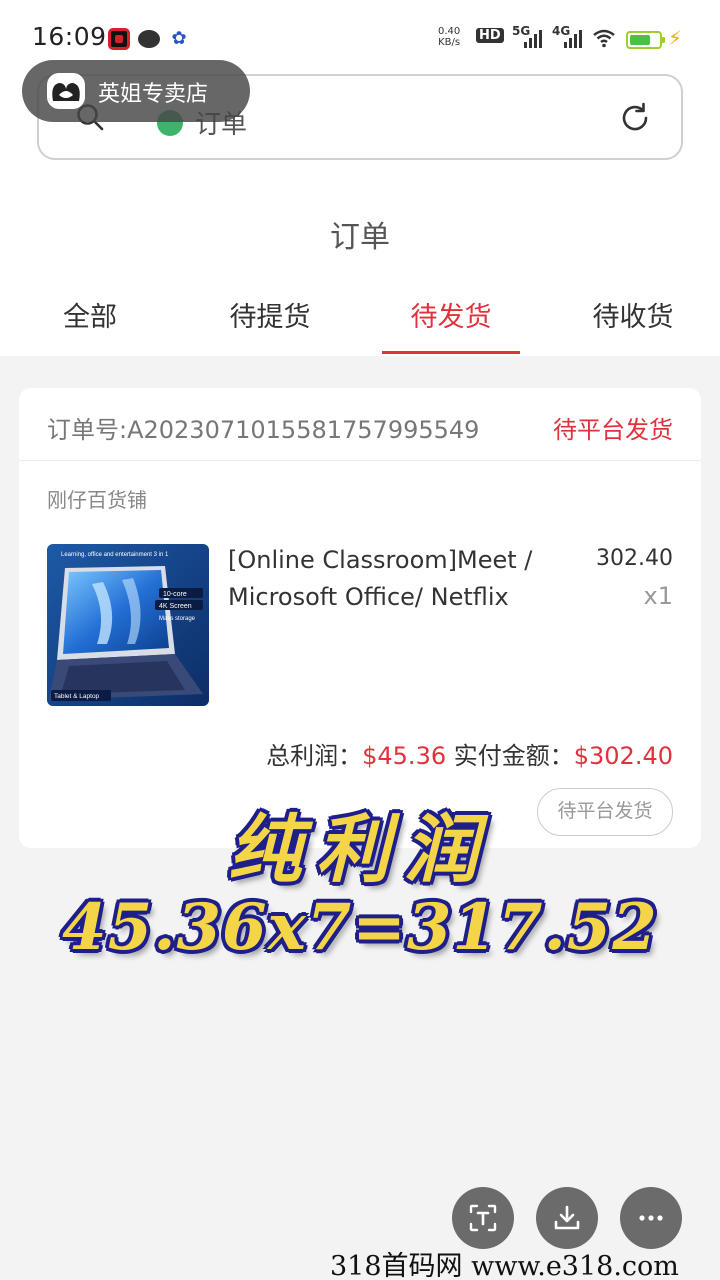 The width and height of the screenshot is (720, 1280). I want to click on heart-hands-icon, so click(66, 92).